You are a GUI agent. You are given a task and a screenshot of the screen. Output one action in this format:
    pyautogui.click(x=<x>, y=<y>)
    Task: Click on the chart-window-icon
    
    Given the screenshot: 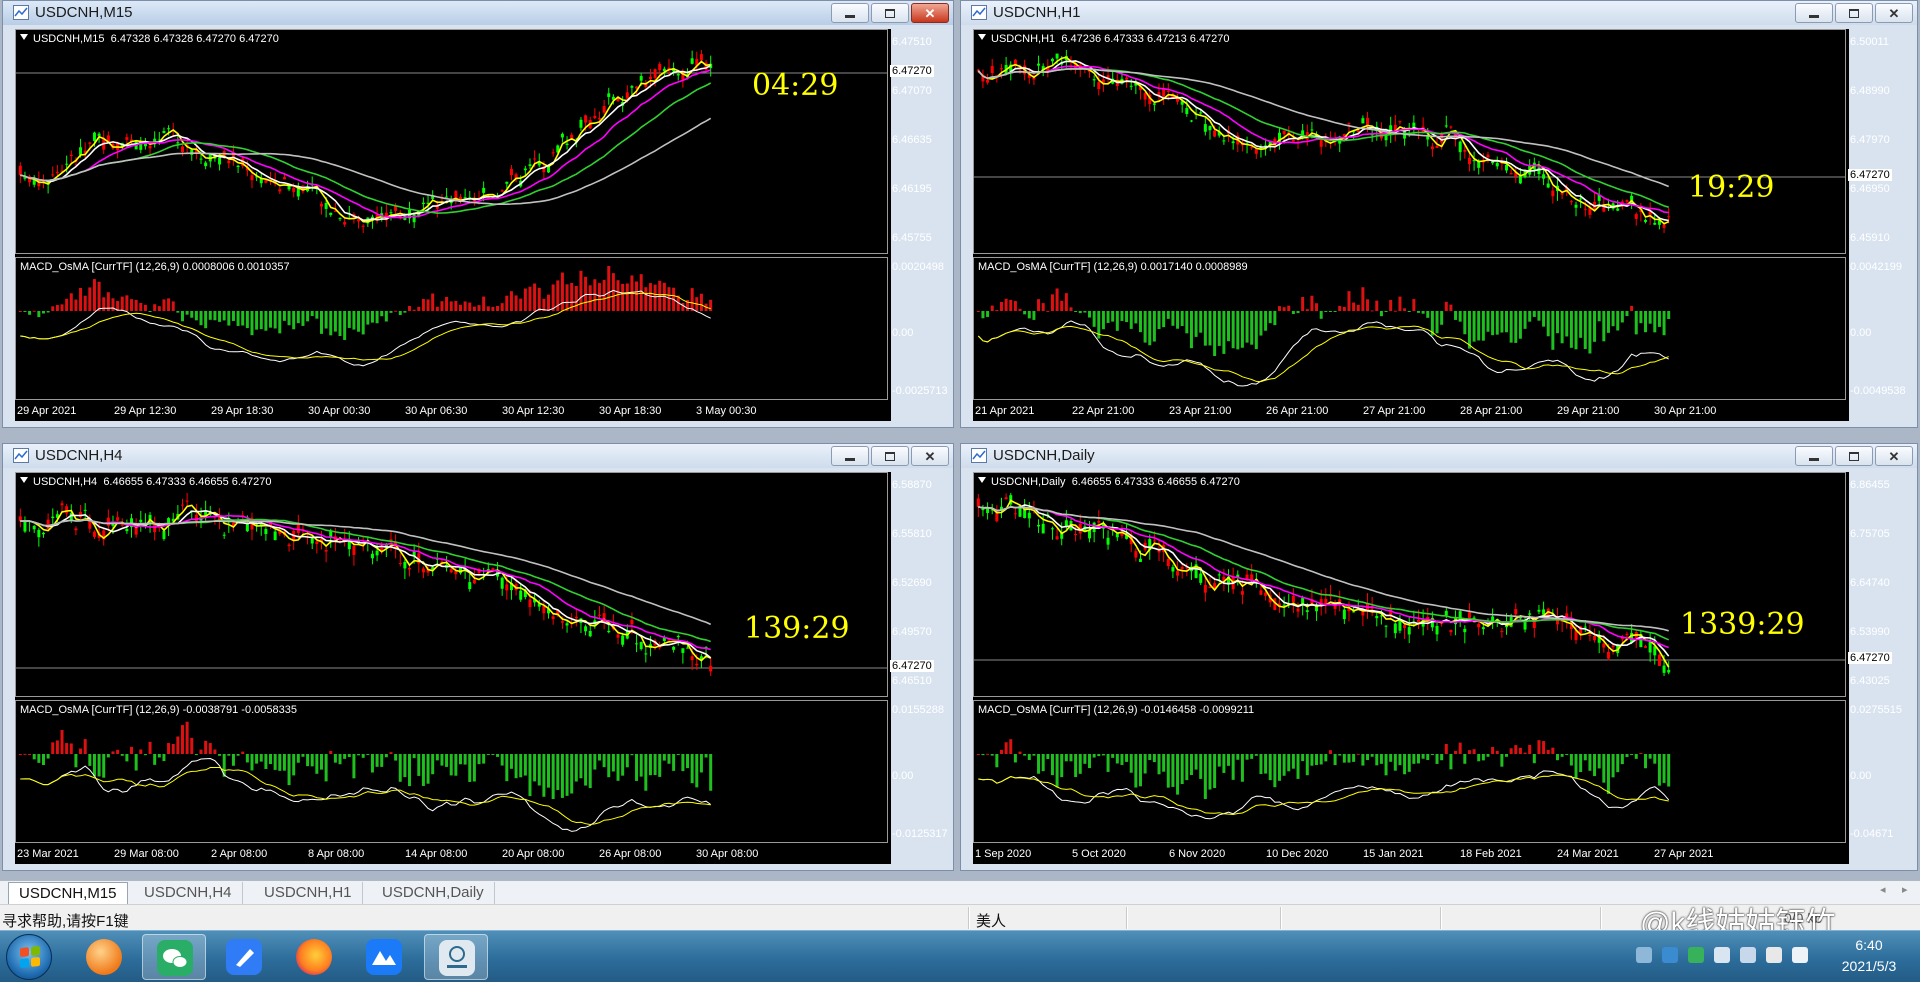 What is the action you would take?
    pyautogui.click(x=979, y=455)
    